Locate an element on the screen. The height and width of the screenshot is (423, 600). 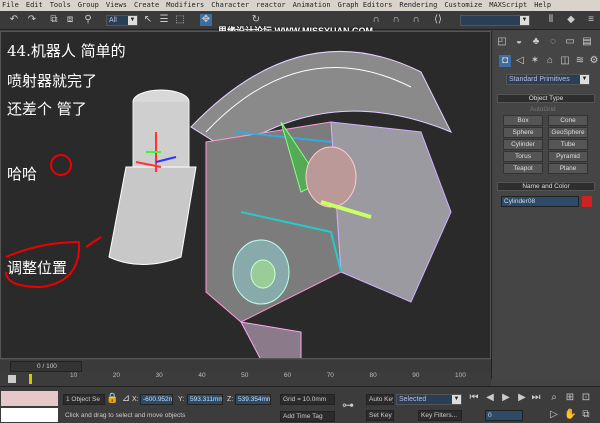
percent-snap-icon: ∩ is located at coordinates (416, 20).